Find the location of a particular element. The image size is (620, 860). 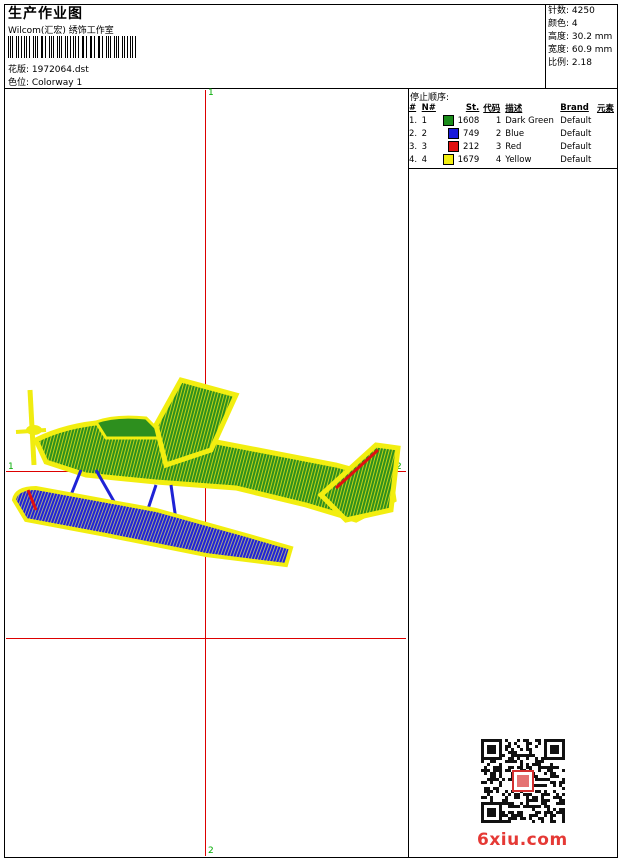

canvas-divider is located at coordinates (408, 473).